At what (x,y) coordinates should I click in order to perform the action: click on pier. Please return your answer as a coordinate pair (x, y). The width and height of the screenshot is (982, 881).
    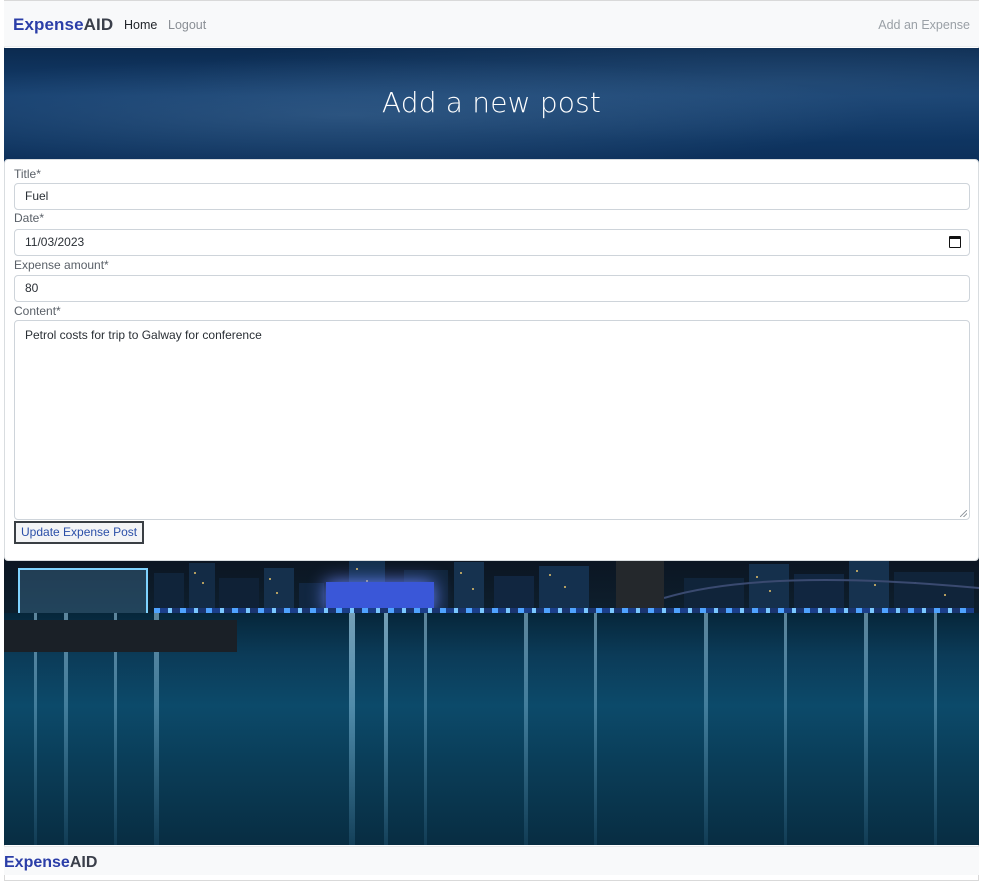
    Looking at the image, I should click on (120, 636).